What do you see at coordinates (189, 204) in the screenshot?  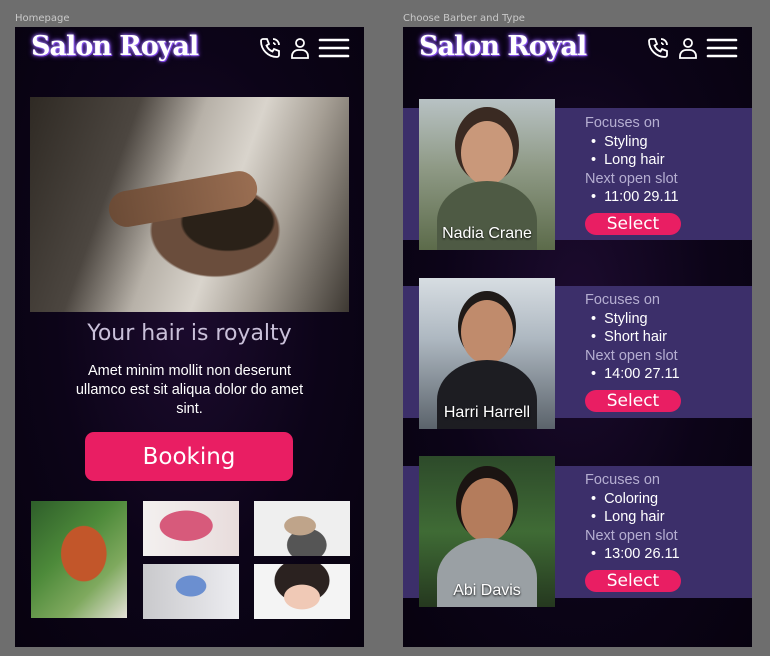 I see `hero-image` at bounding box center [189, 204].